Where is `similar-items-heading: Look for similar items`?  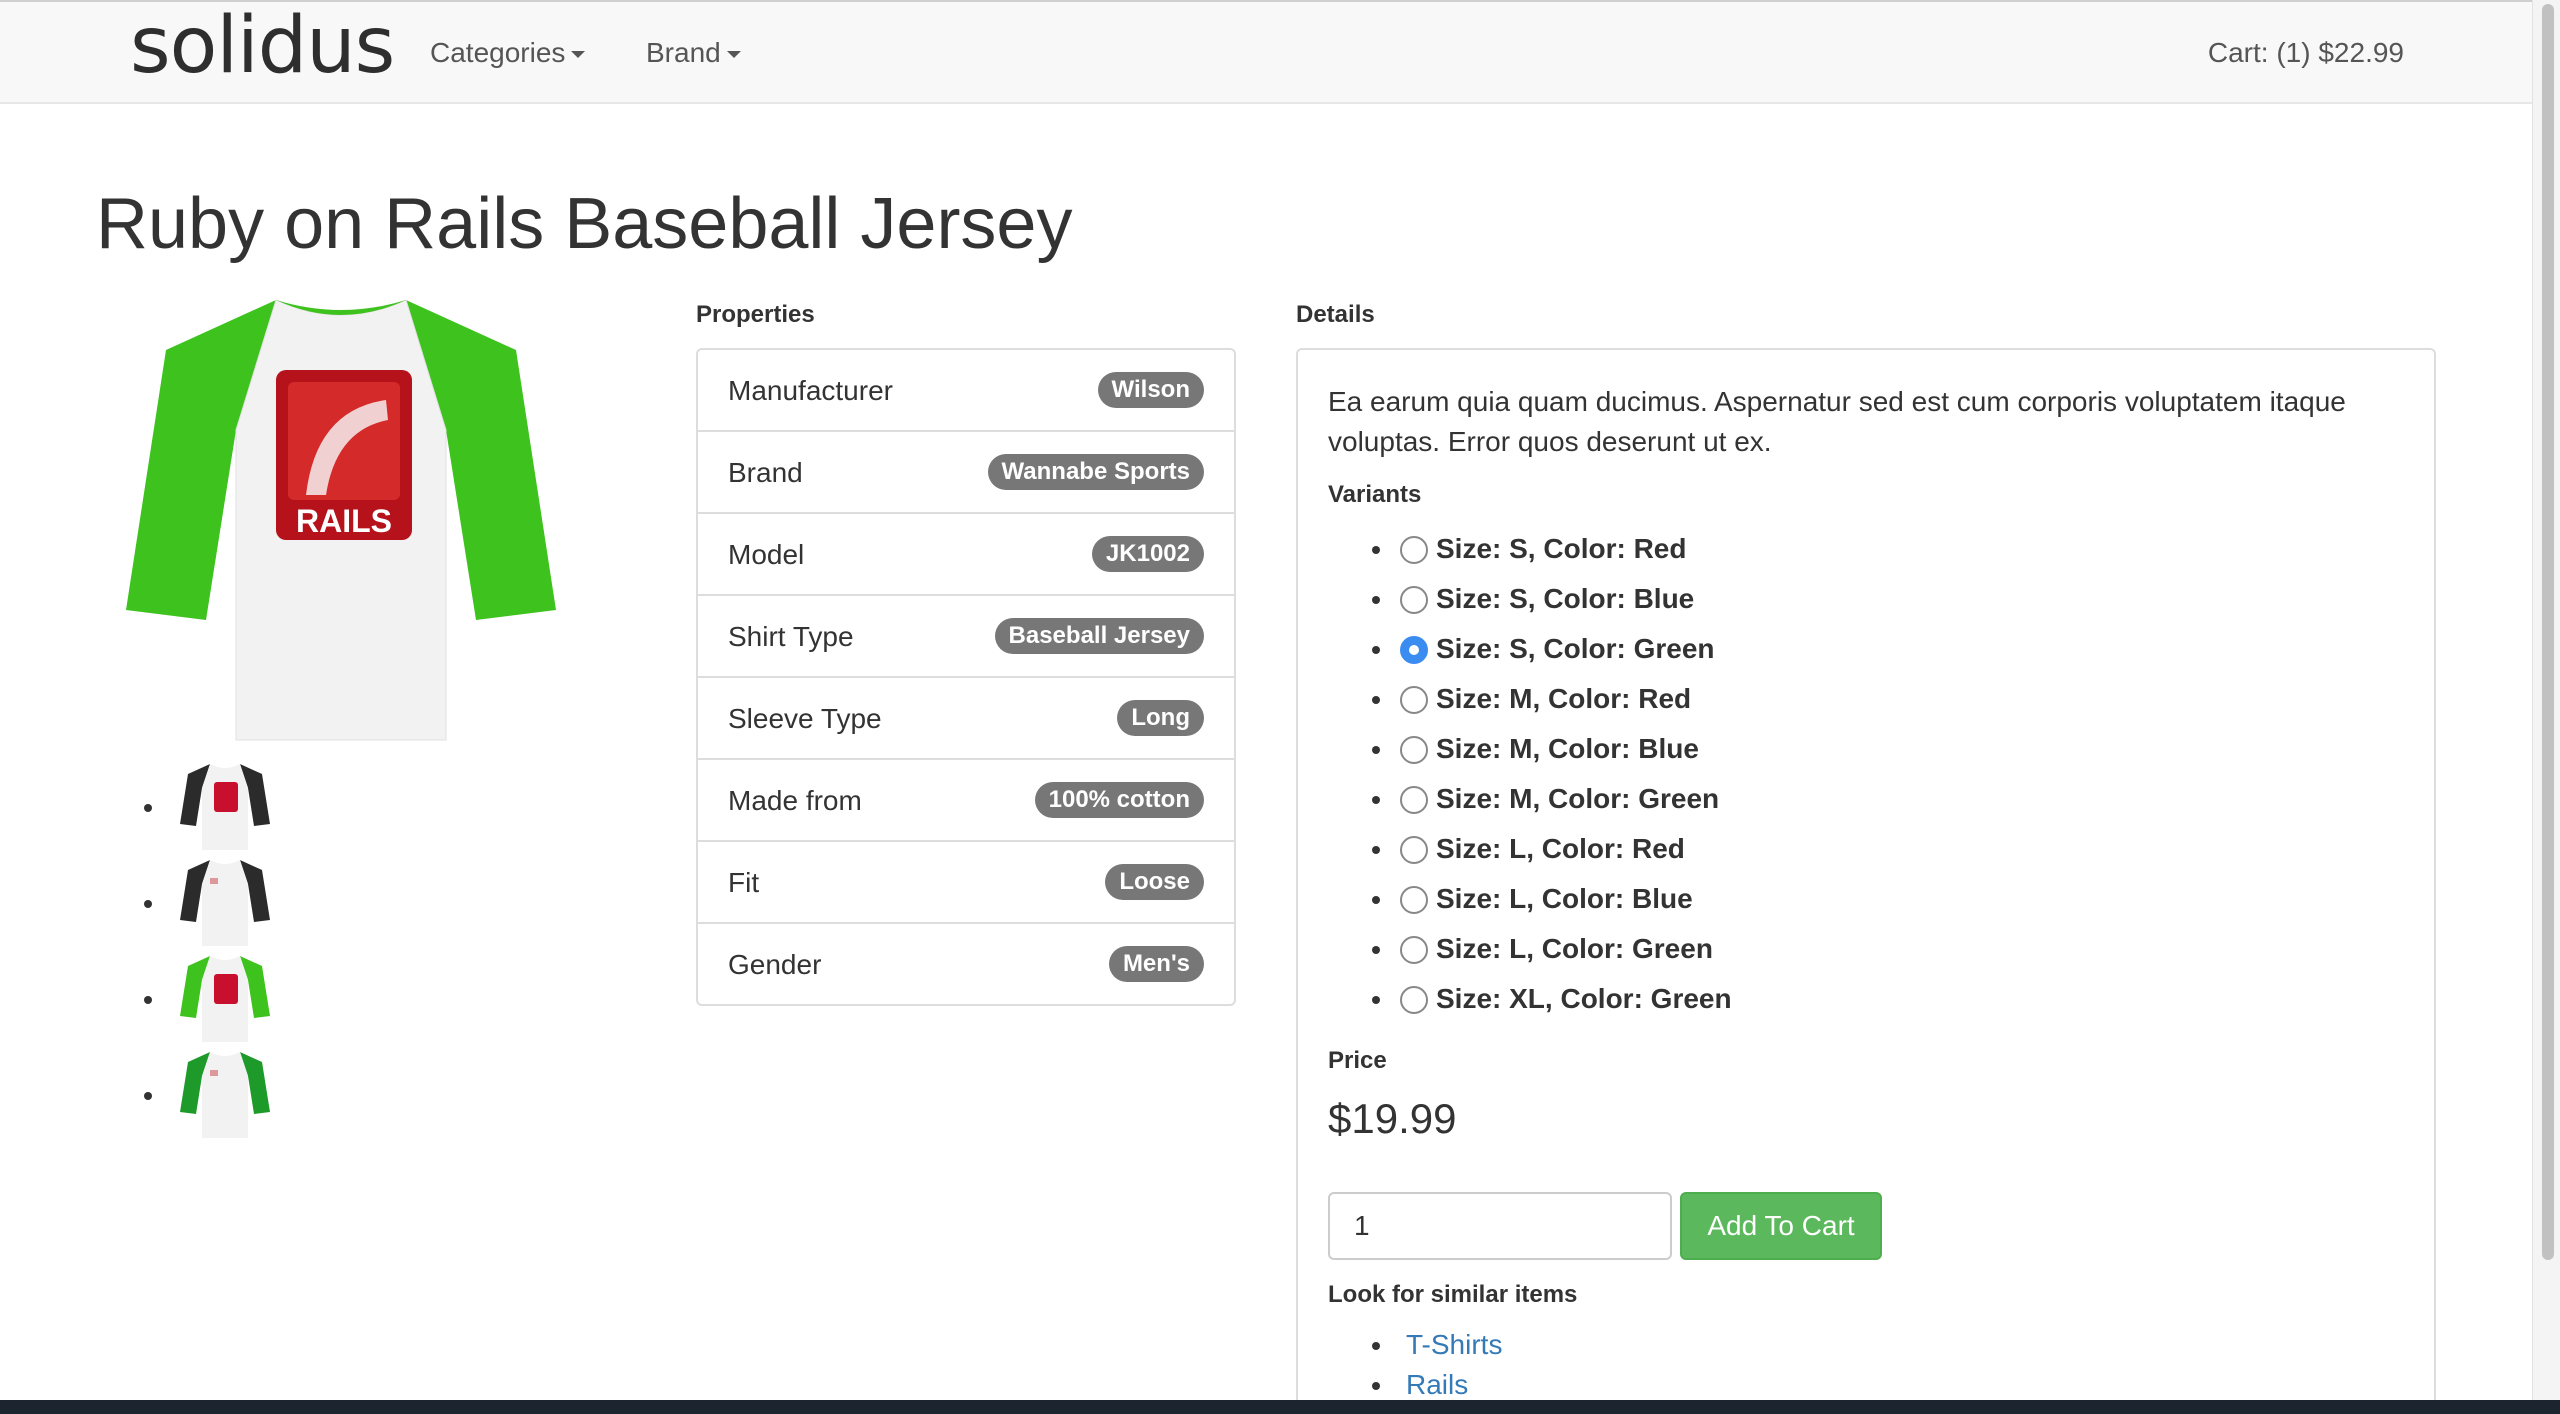 similar-items-heading: Look for similar items is located at coordinates (1453, 1294).